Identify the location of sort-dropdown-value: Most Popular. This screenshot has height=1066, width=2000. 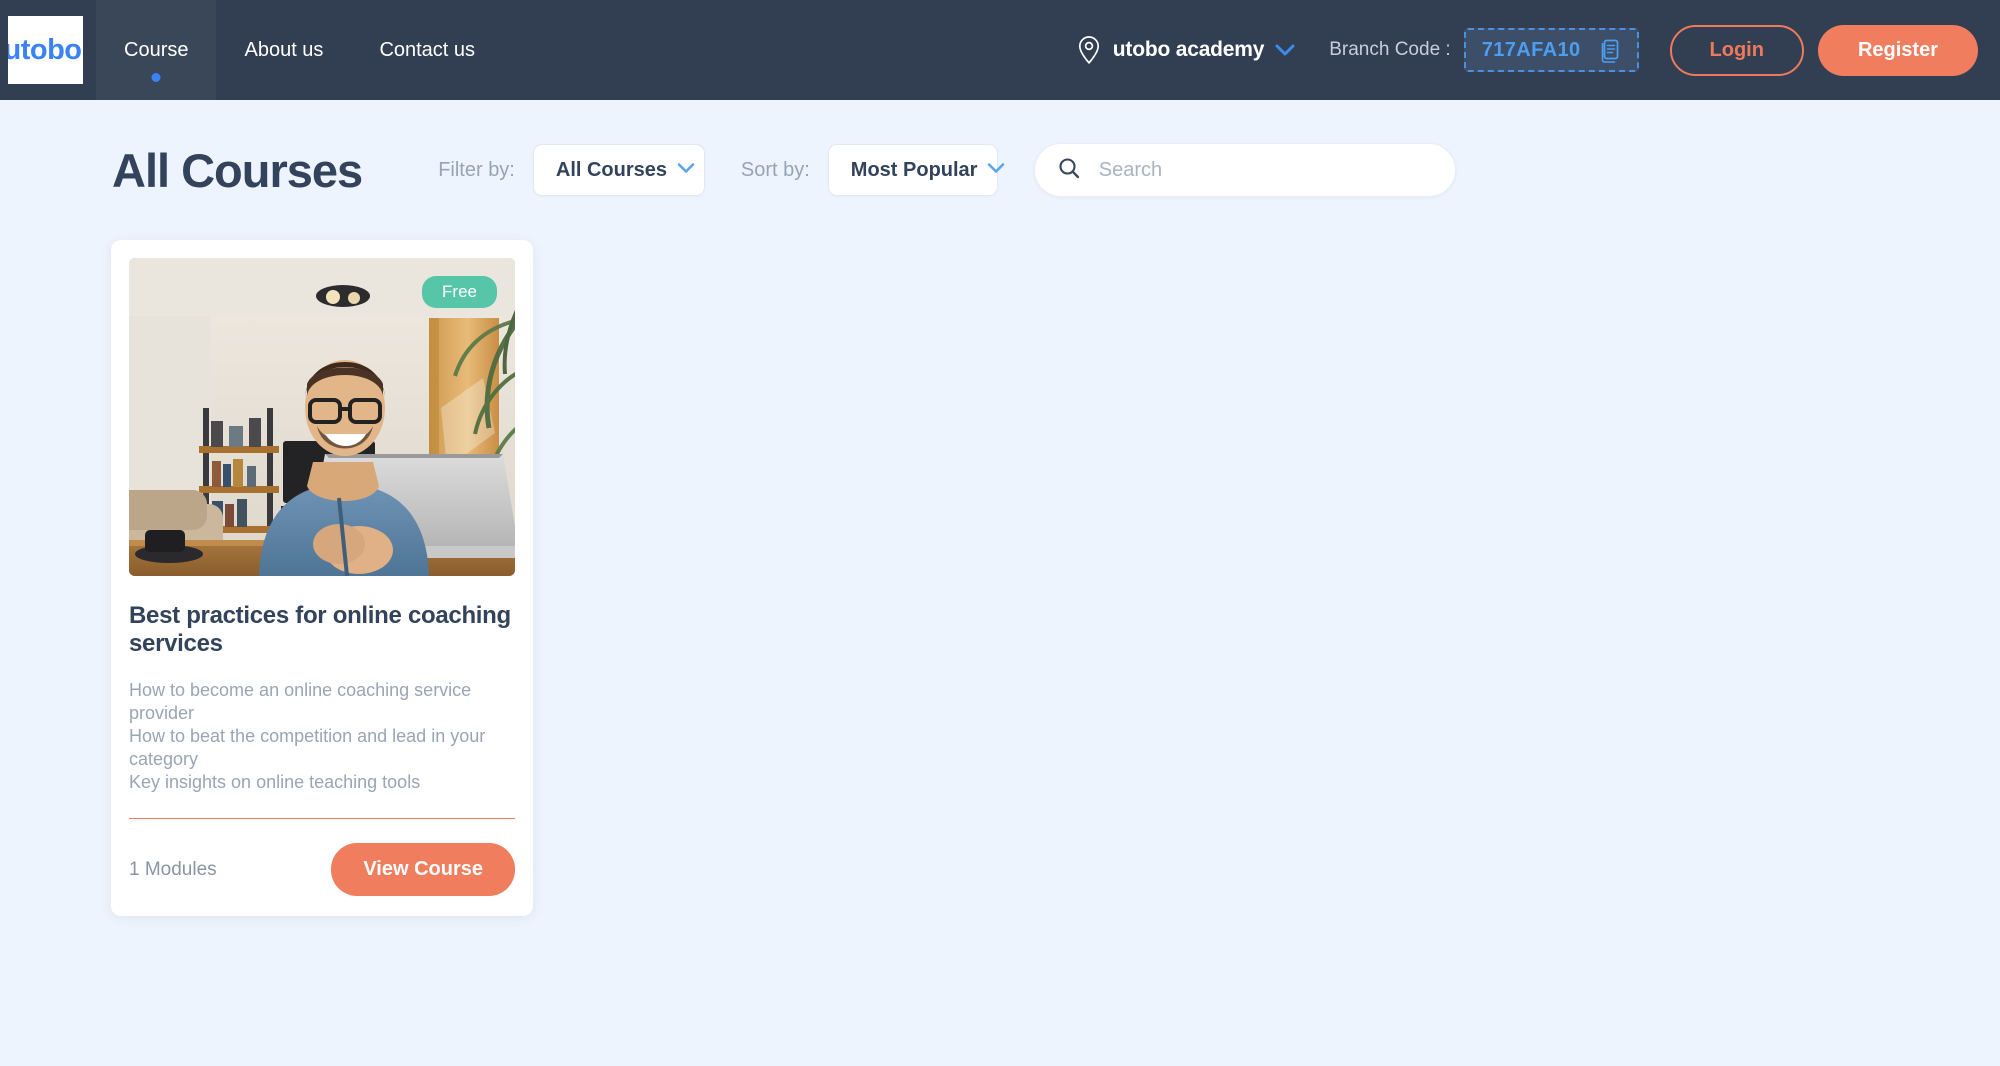
(914, 169).